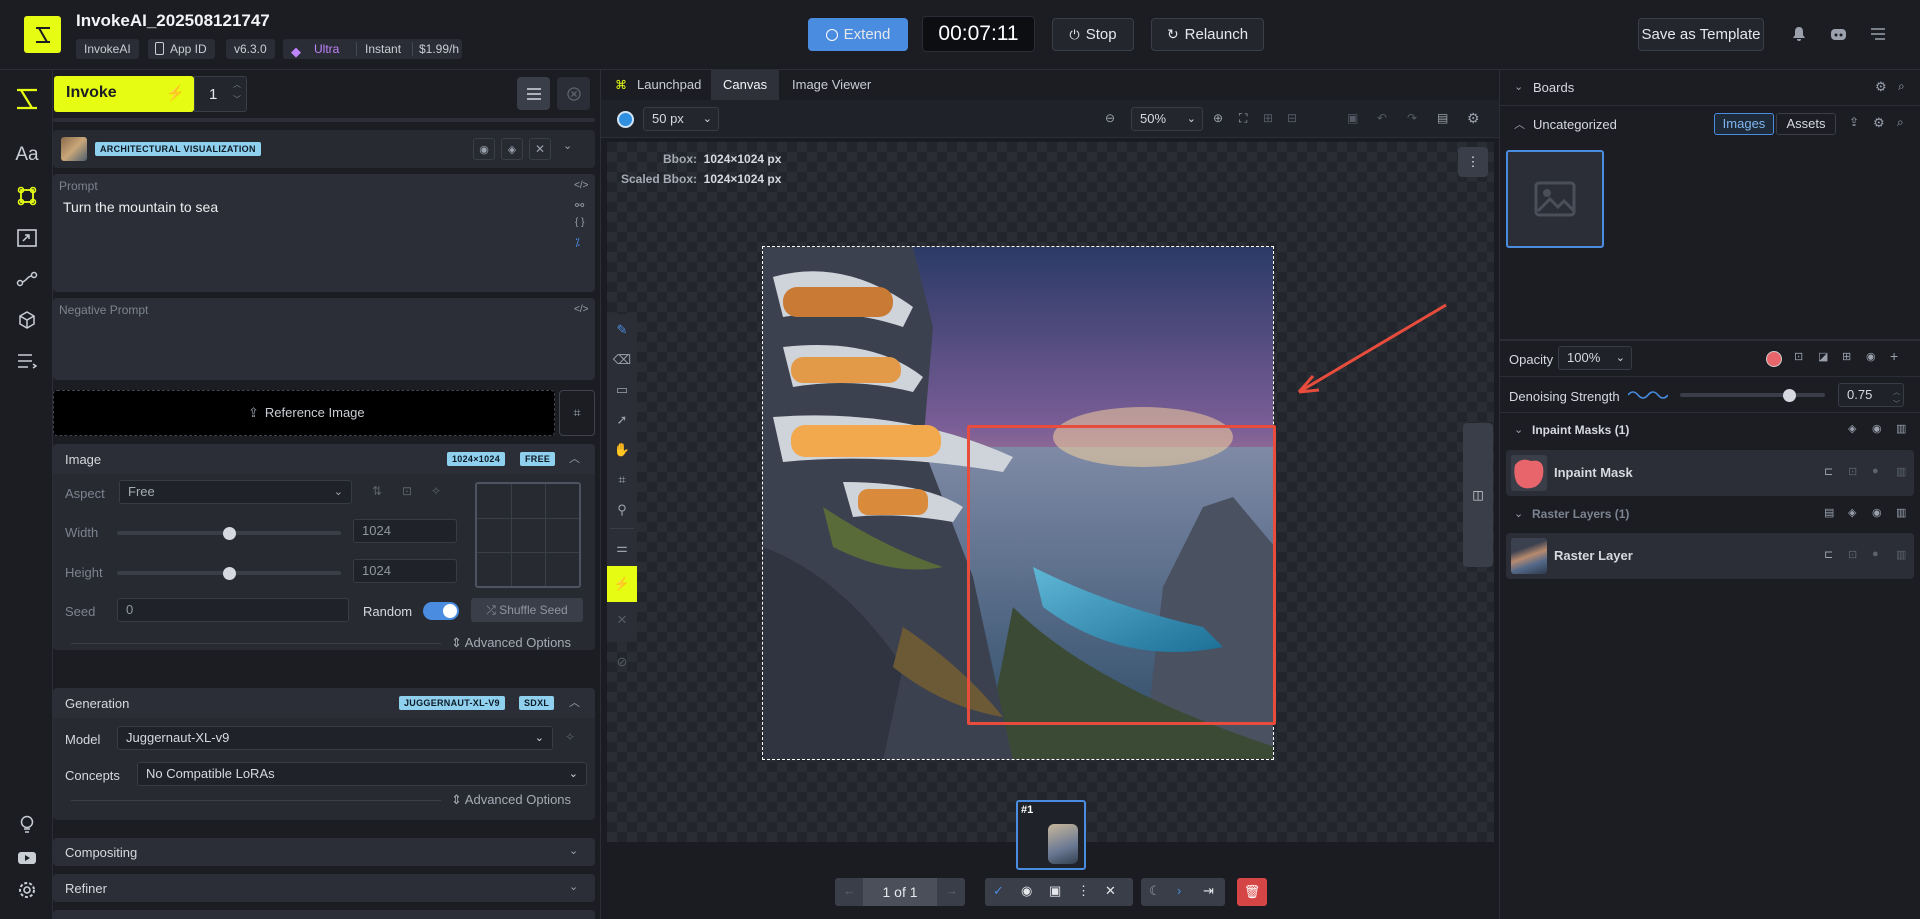 Image resolution: width=1920 pixels, height=919 pixels. I want to click on fit-bbox-icon: ⊞, so click(1268, 118).